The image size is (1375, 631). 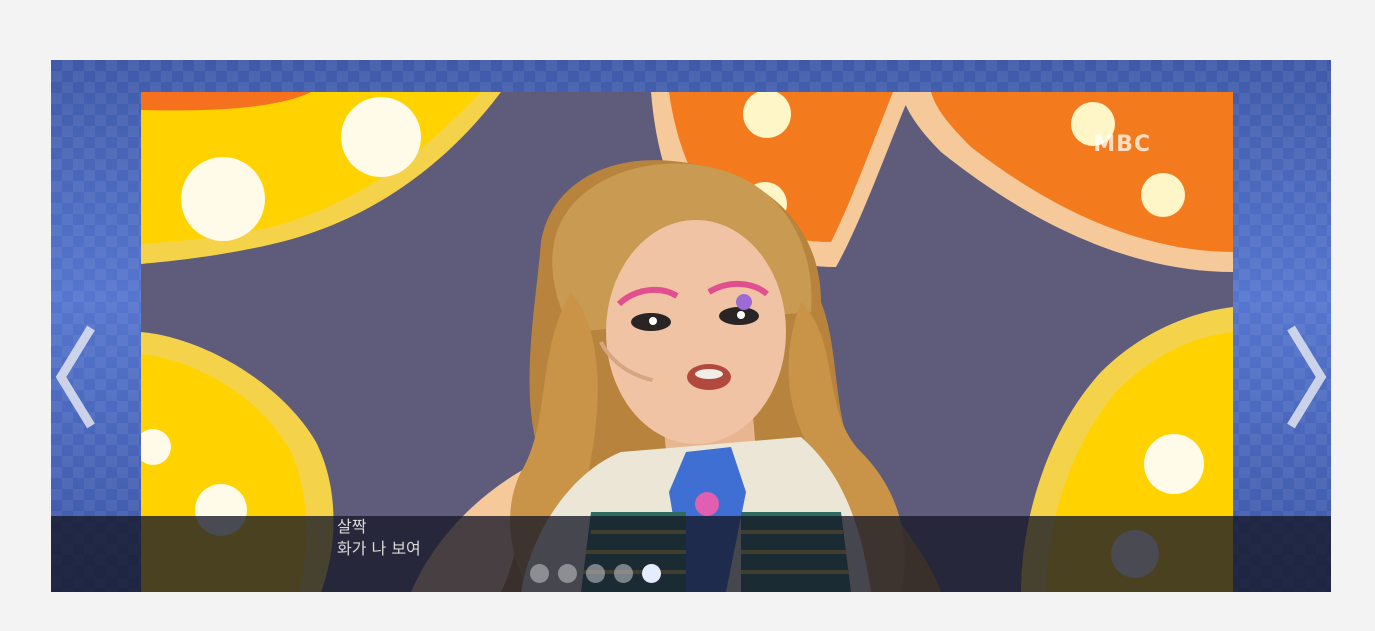 I want to click on previous-slide-button, so click(x=76, y=377).